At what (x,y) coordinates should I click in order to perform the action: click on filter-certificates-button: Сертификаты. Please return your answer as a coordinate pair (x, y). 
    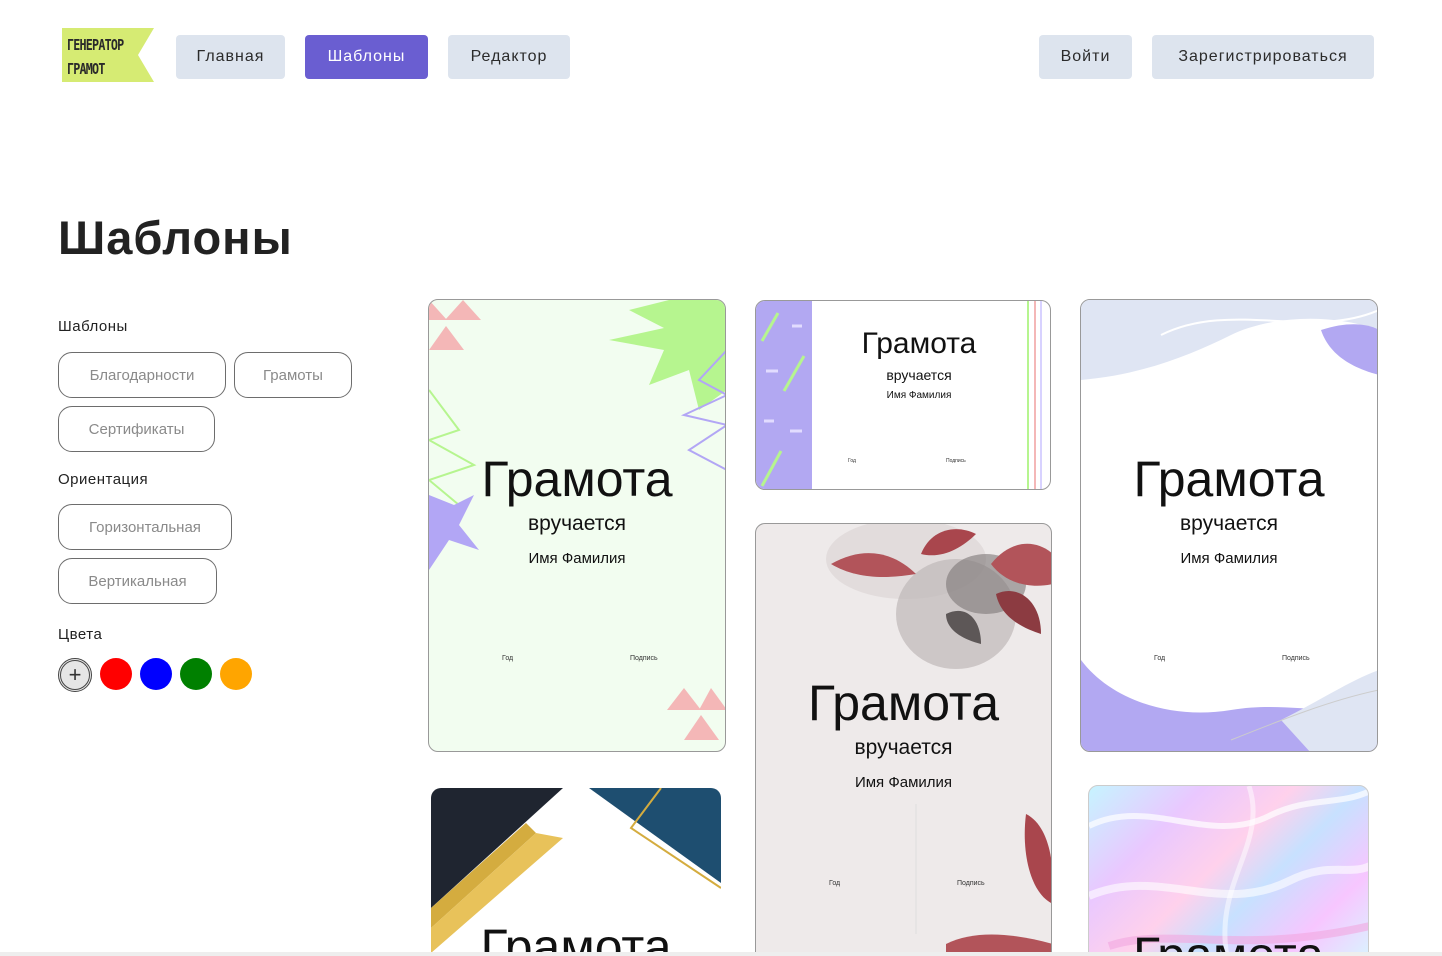
    Looking at the image, I should click on (136, 429).